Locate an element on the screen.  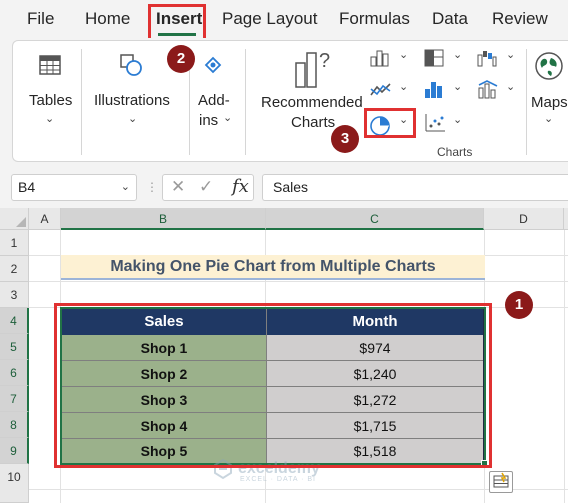
waterfall-chart-chevron-icon: ⌄ is located at coordinates (510, 54).